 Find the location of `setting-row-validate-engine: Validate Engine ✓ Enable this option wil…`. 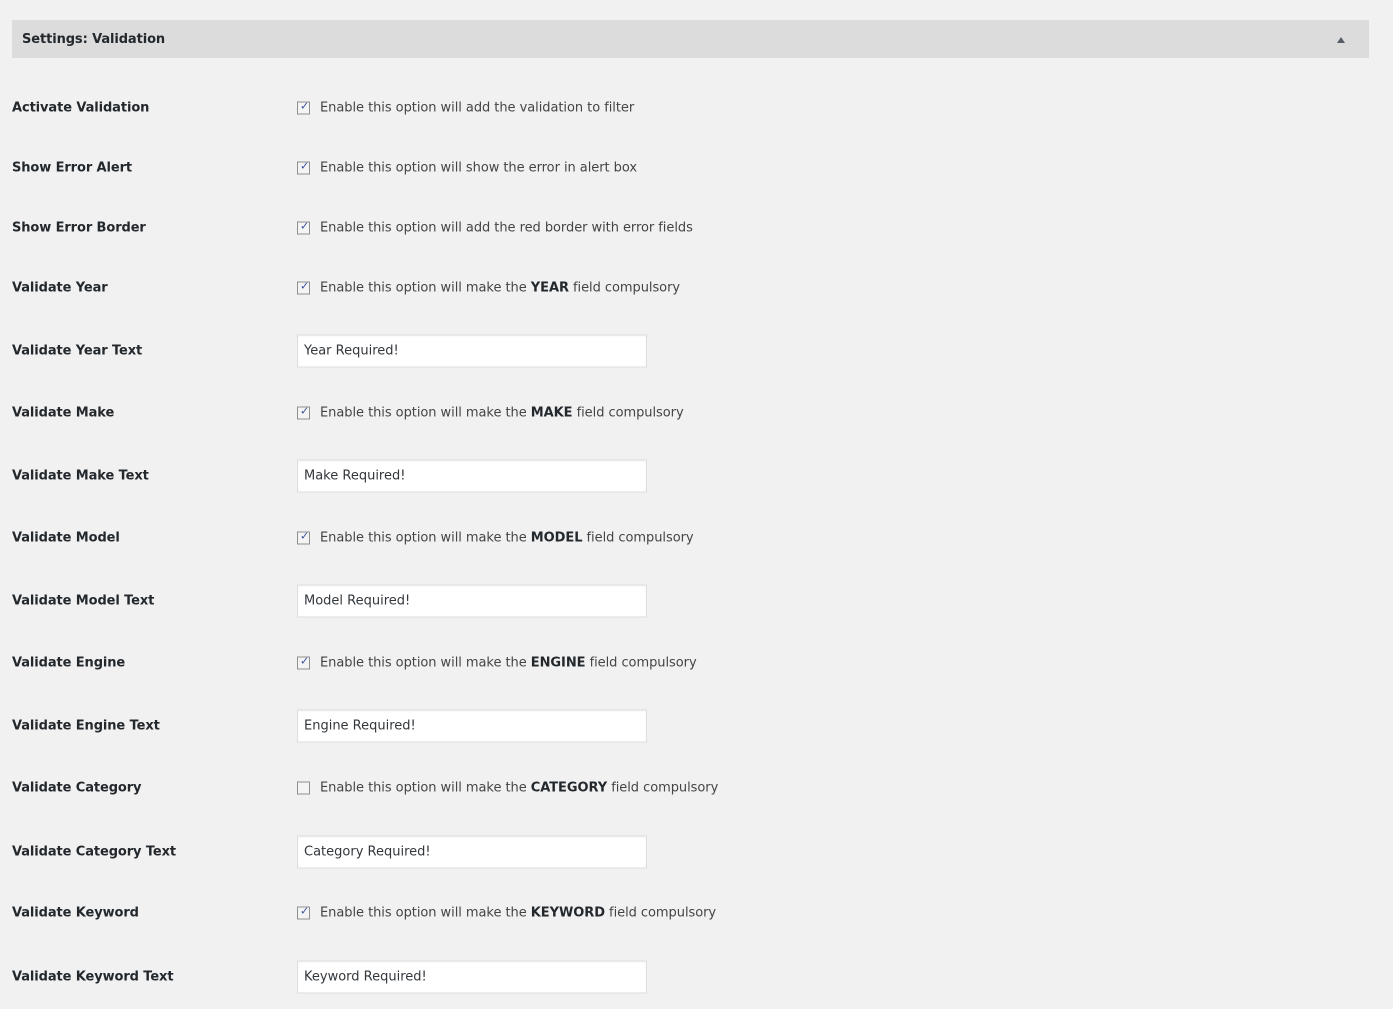

setting-row-validate-engine: Validate Engine ✓ Enable this option wil… is located at coordinates (696, 663).